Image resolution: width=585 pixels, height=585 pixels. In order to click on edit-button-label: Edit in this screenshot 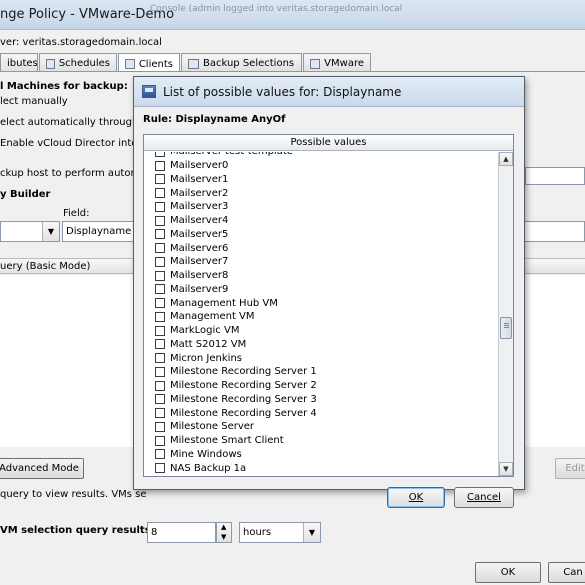, I will do `click(575, 468)`.